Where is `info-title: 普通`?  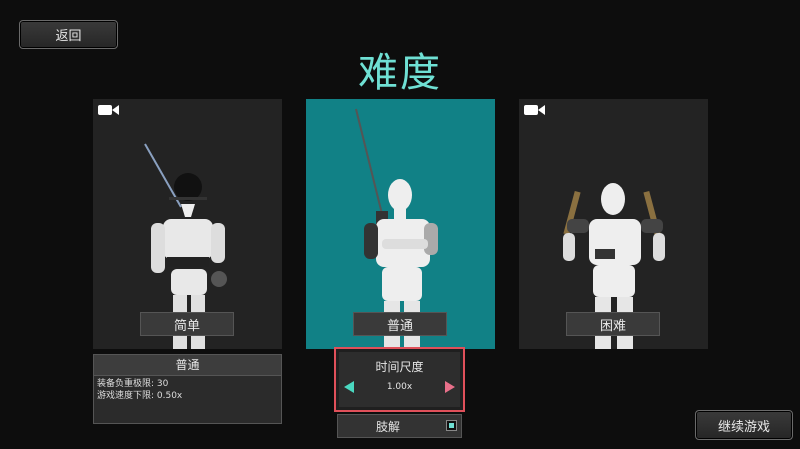
info-title: 普通 is located at coordinates (187, 365).